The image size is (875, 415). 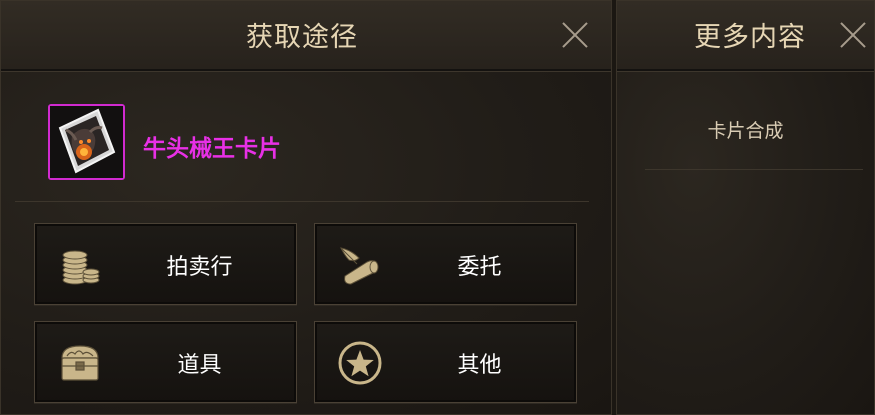 What do you see at coordinates (302, 37) in the screenshot?
I see `acquisition-title: 获取途径` at bounding box center [302, 37].